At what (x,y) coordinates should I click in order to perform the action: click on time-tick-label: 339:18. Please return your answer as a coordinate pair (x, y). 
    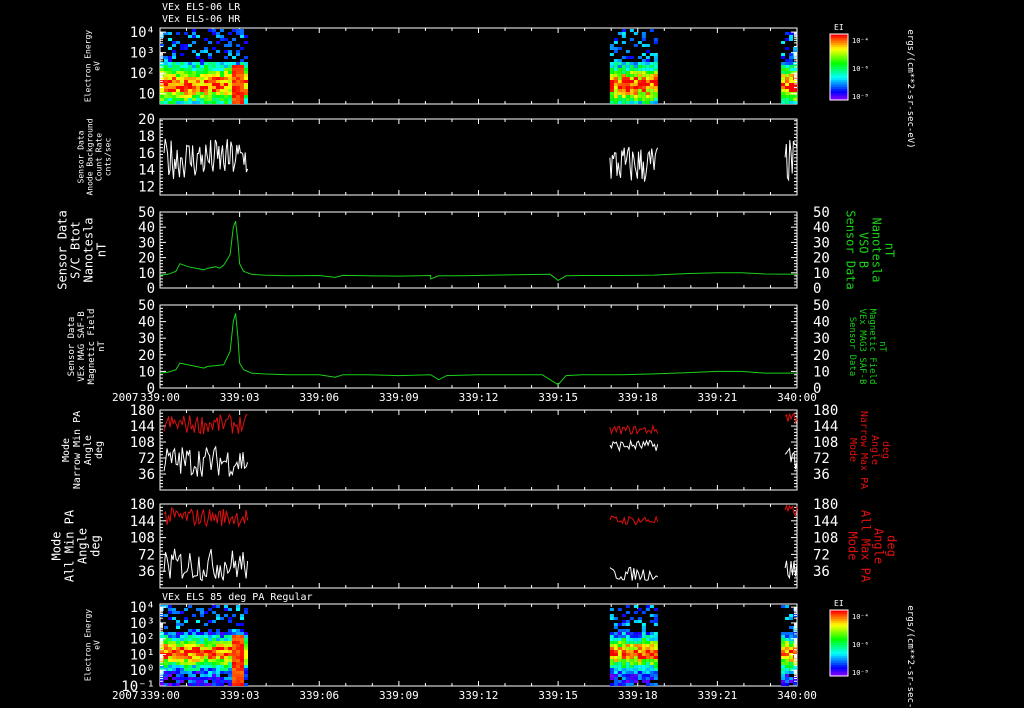
    Looking at the image, I should click on (638, 397).